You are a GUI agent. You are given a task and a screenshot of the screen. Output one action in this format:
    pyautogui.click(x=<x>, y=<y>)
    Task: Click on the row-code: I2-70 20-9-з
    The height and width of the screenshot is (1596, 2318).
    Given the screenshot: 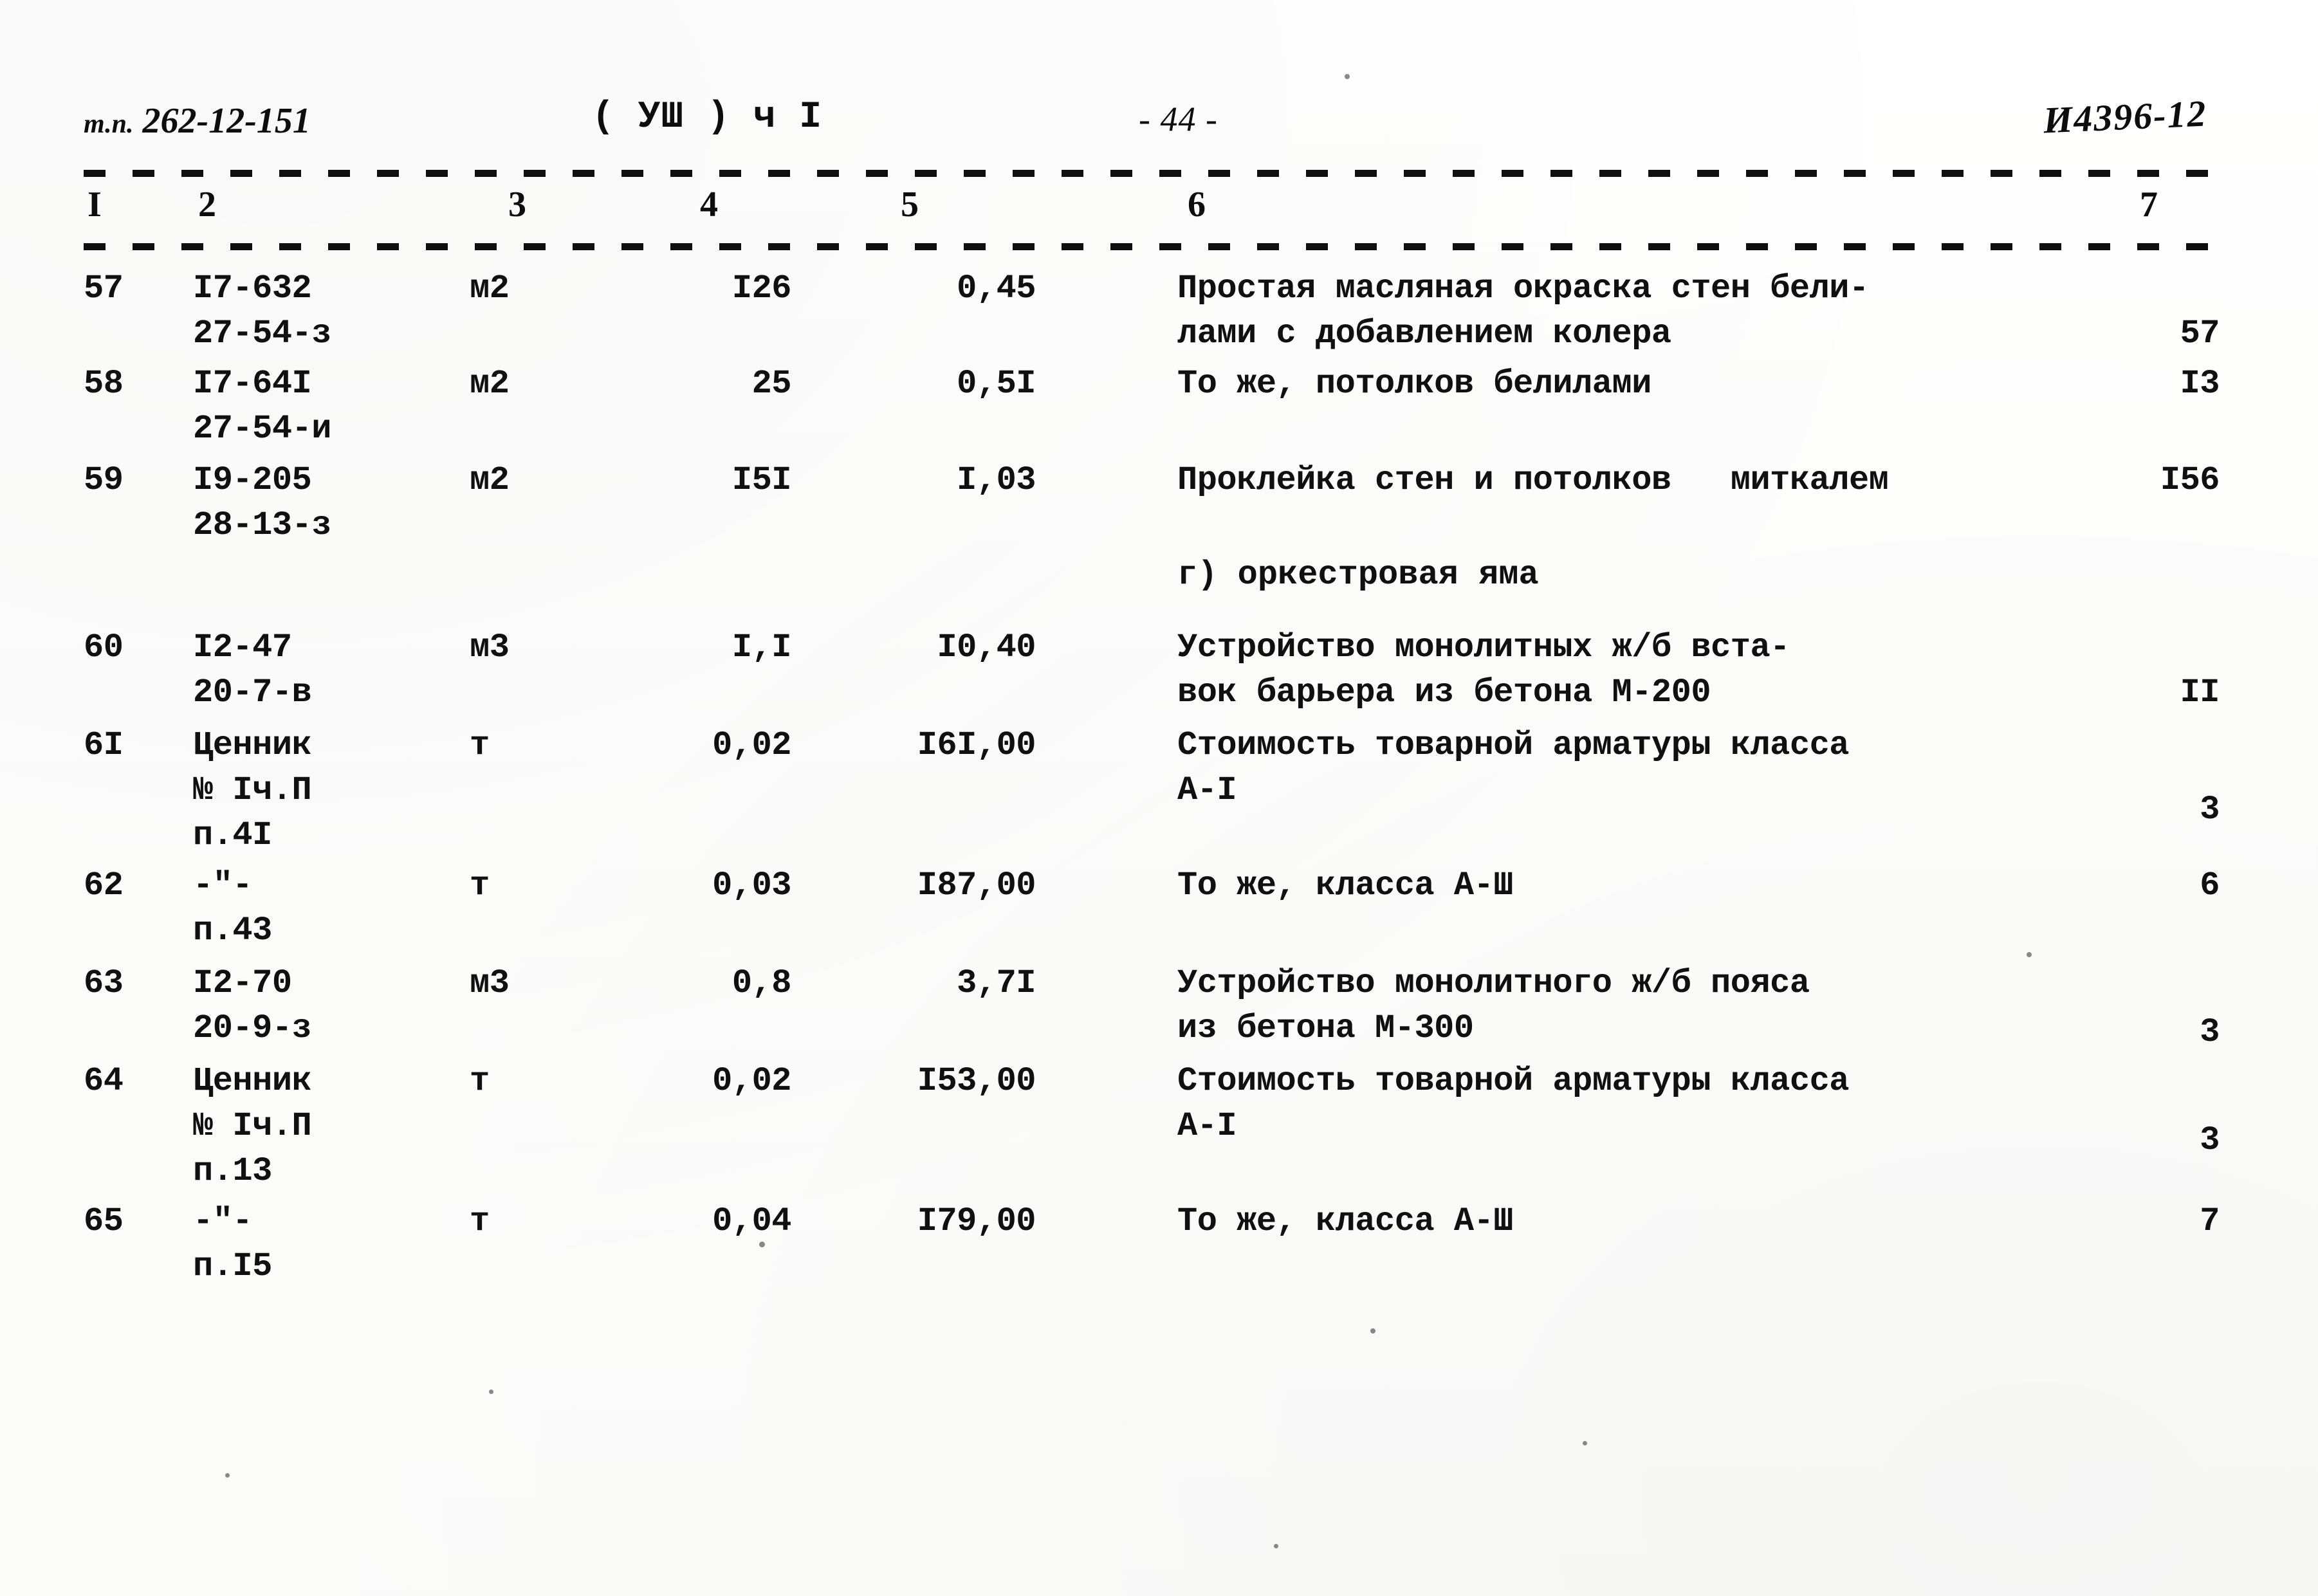 What is the action you would take?
    pyautogui.click(x=305, y=1006)
    